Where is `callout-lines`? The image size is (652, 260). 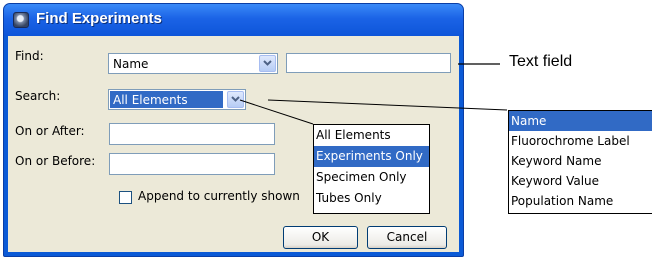 callout-lines is located at coordinates (373, 94).